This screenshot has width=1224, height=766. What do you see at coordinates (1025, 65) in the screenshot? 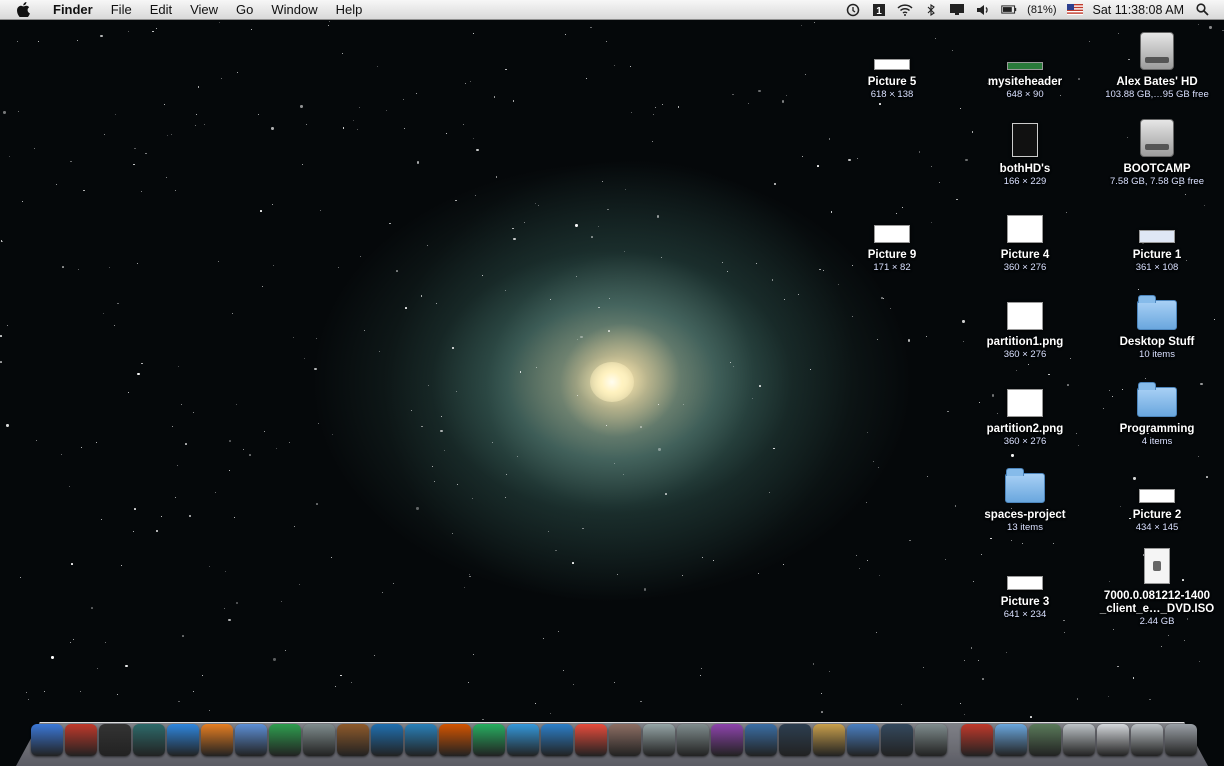
I see `desktop-icon-mysiteheader: mysiteheader 648 × 90` at bounding box center [1025, 65].